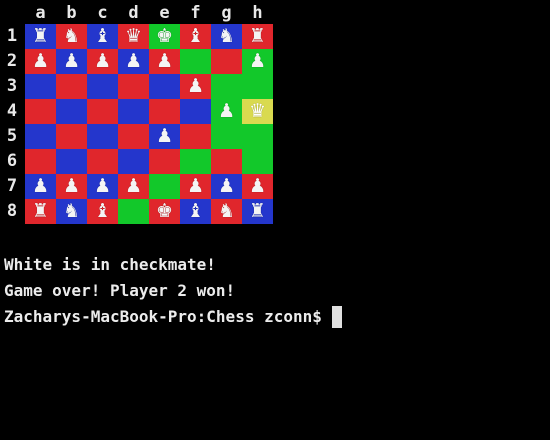  I want to click on square-d8, so click(133, 211).